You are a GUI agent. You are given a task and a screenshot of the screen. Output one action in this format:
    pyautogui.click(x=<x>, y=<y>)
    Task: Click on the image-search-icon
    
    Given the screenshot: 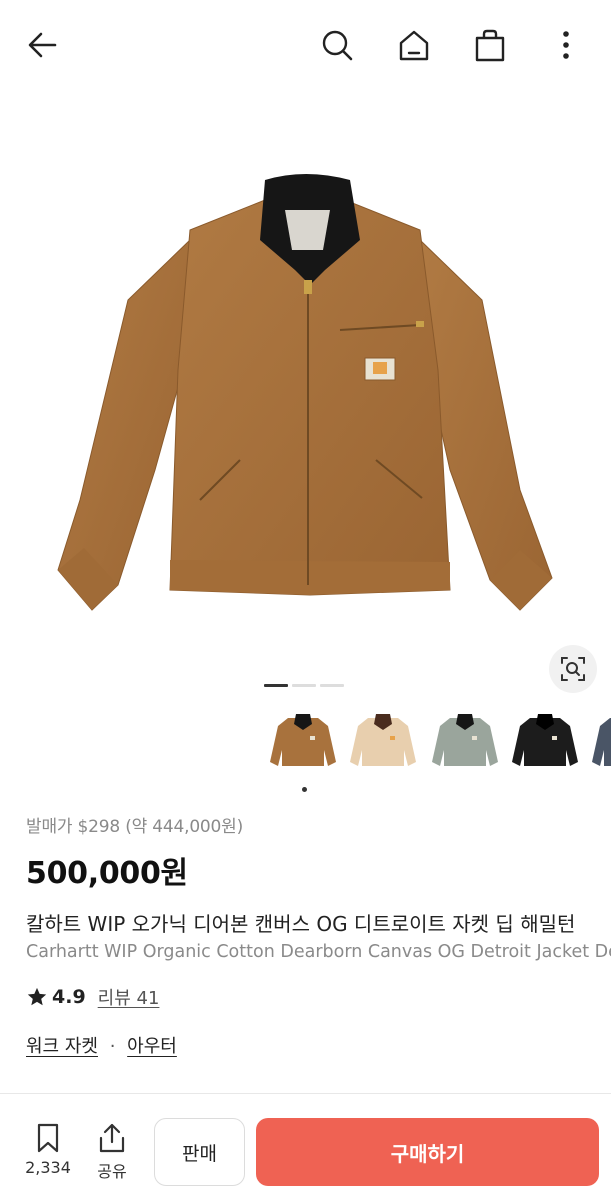 What is the action you would take?
    pyautogui.click(x=573, y=669)
    